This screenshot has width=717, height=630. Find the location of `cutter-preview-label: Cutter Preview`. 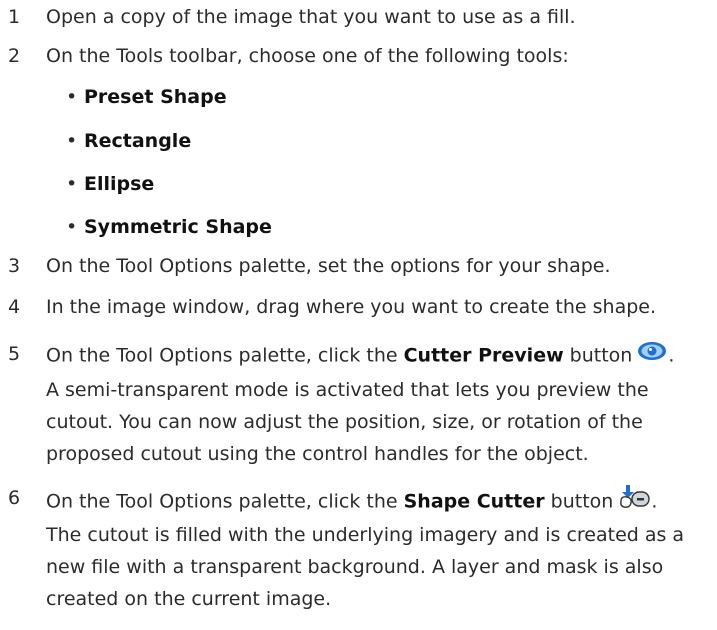

cutter-preview-label: Cutter Preview is located at coordinates (483, 355).